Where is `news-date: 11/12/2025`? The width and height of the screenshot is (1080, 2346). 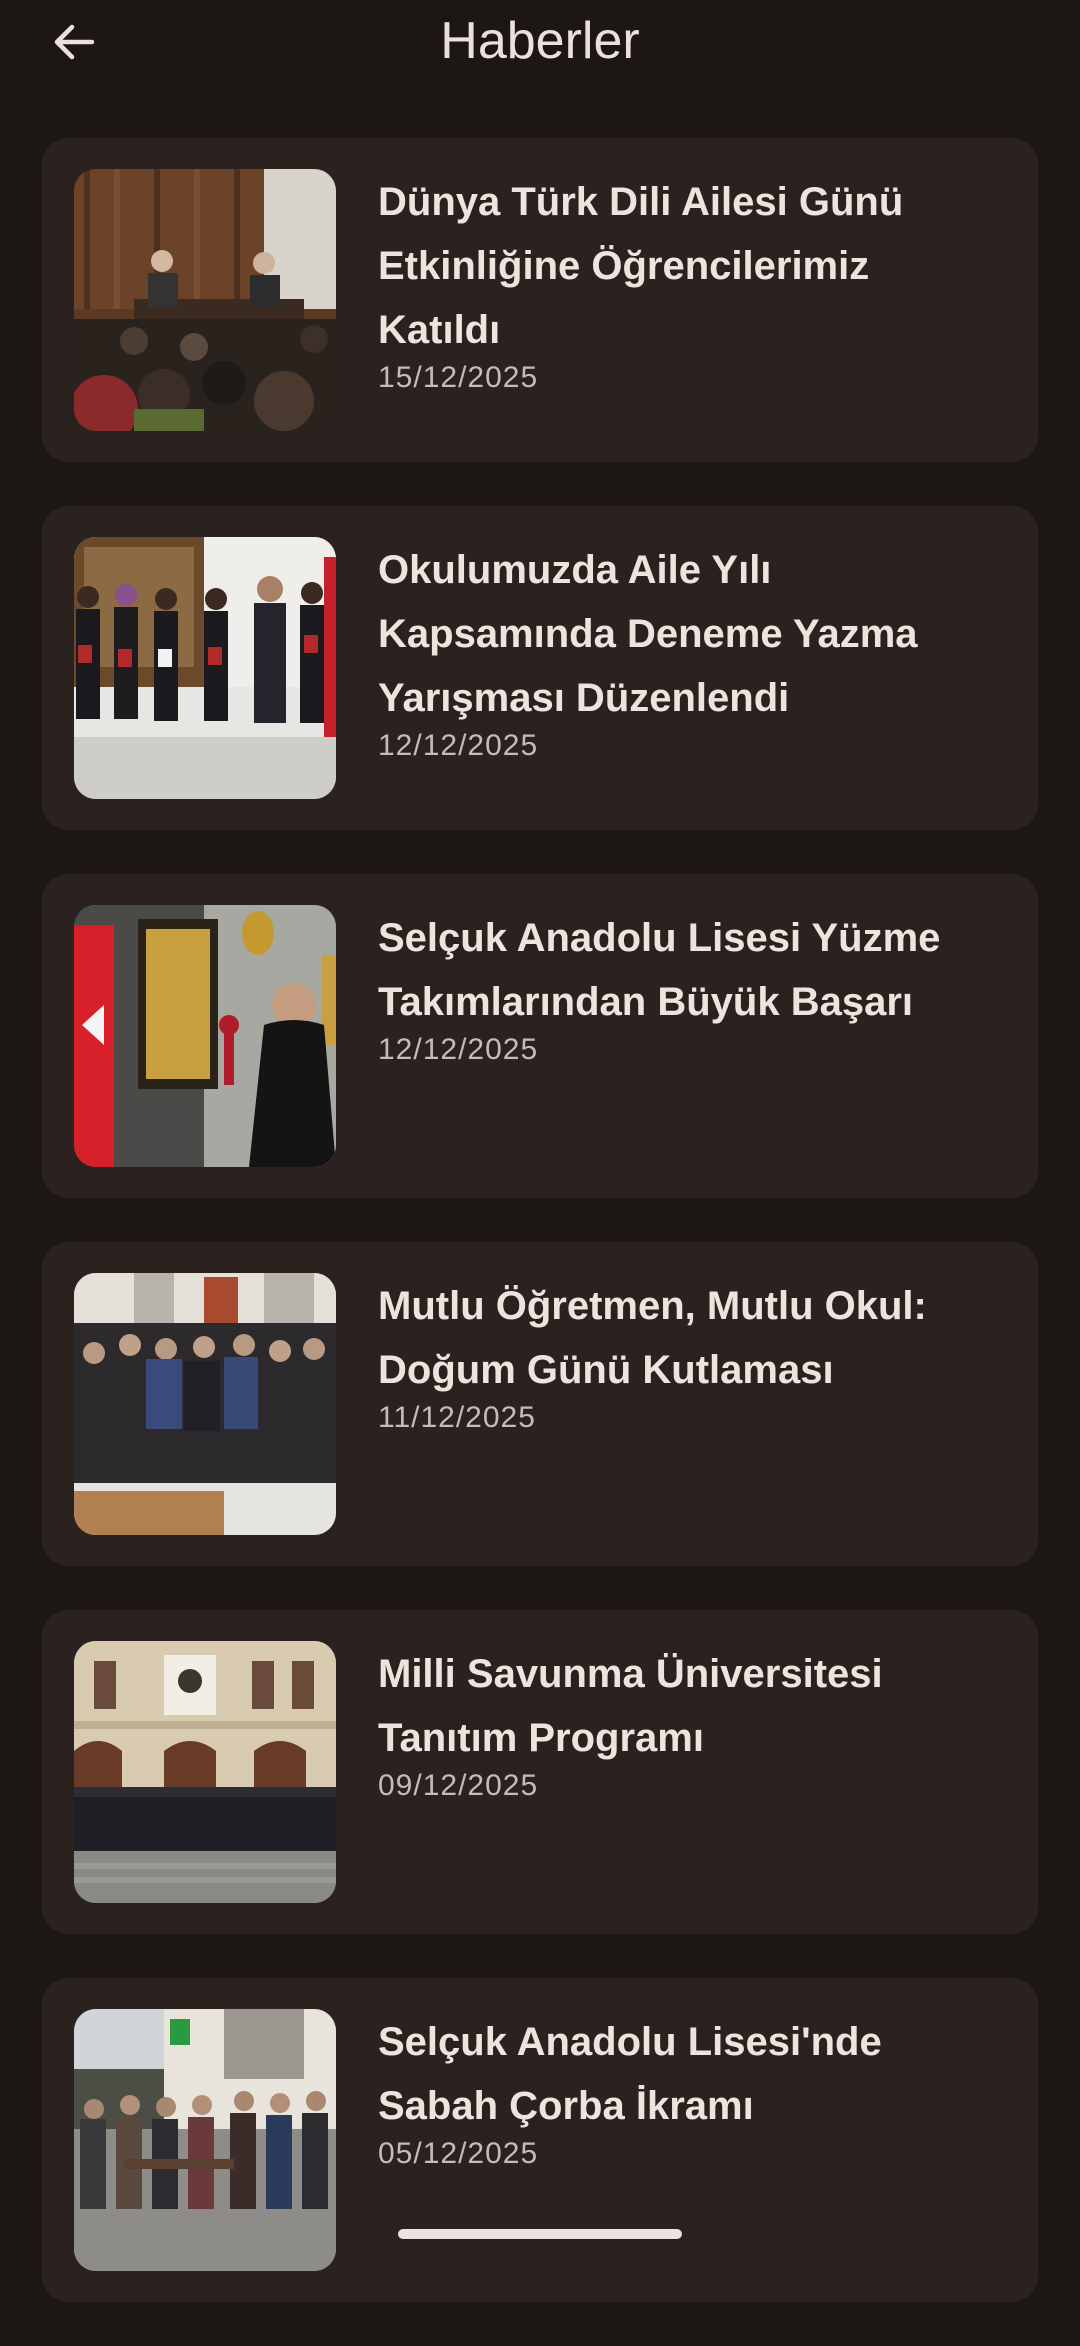 news-date: 11/12/2025 is located at coordinates (457, 1417).